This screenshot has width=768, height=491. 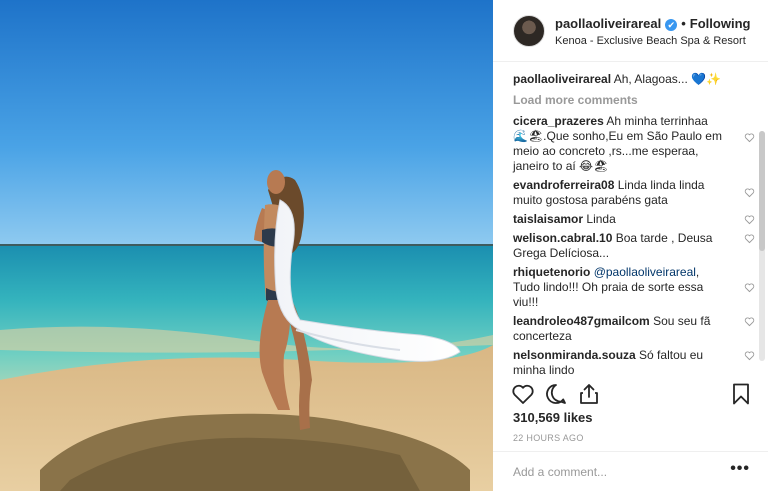 I want to click on action-bar, so click(x=630, y=394).